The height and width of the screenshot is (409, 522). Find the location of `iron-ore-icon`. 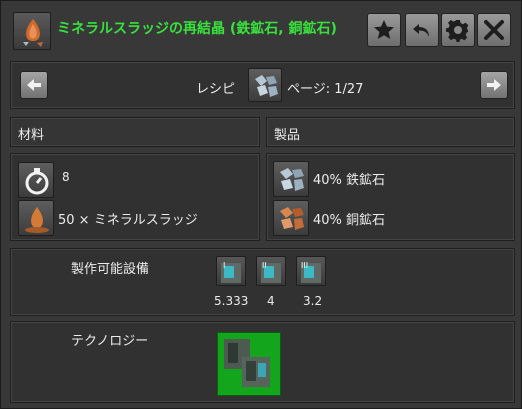

iron-ore-icon is located at coordinates (291, 179).